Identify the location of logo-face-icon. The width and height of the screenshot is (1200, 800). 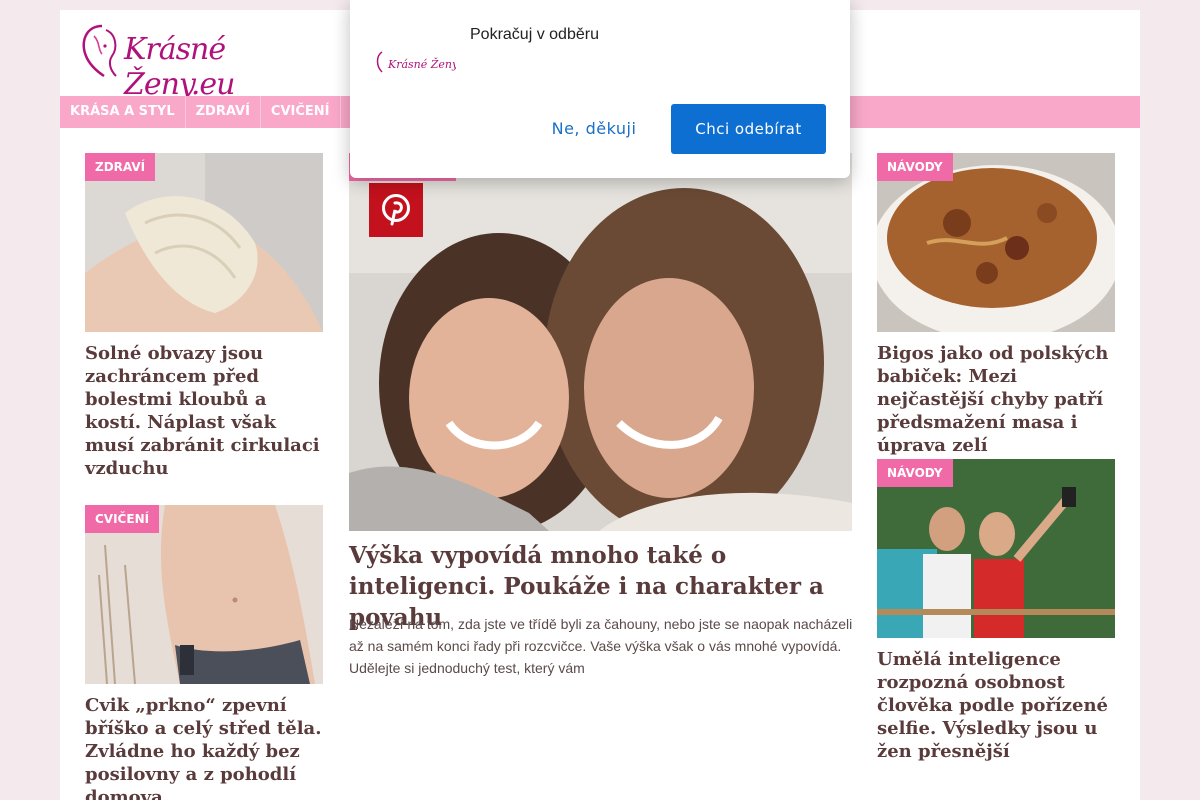
(99, 51).